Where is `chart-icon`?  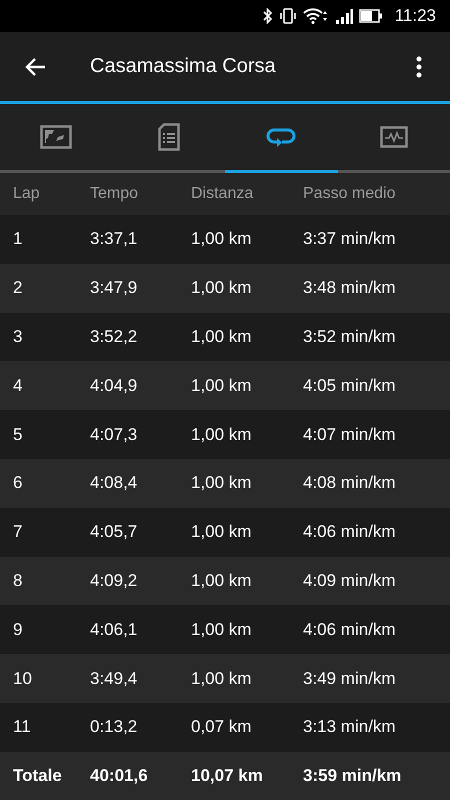
chart-icon is located at coordinates (394, 137).